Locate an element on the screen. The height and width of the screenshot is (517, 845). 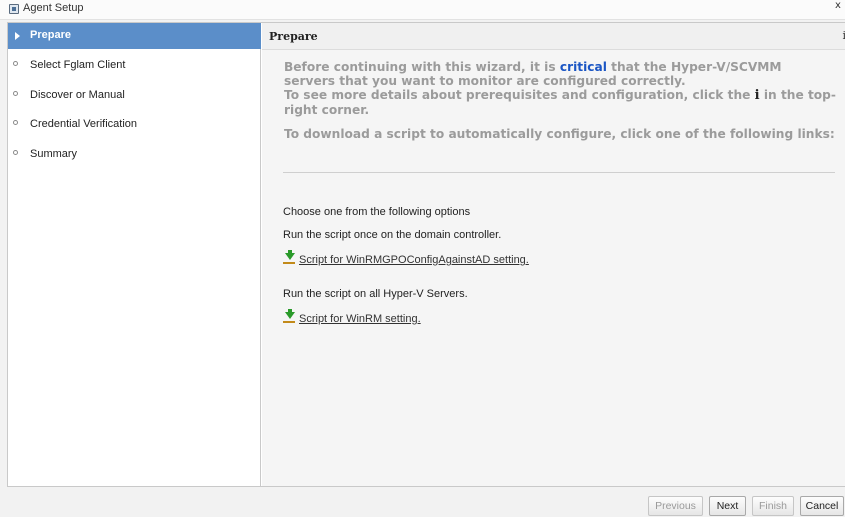
active-step-arrow-icon is located at coordinates (17, 36).